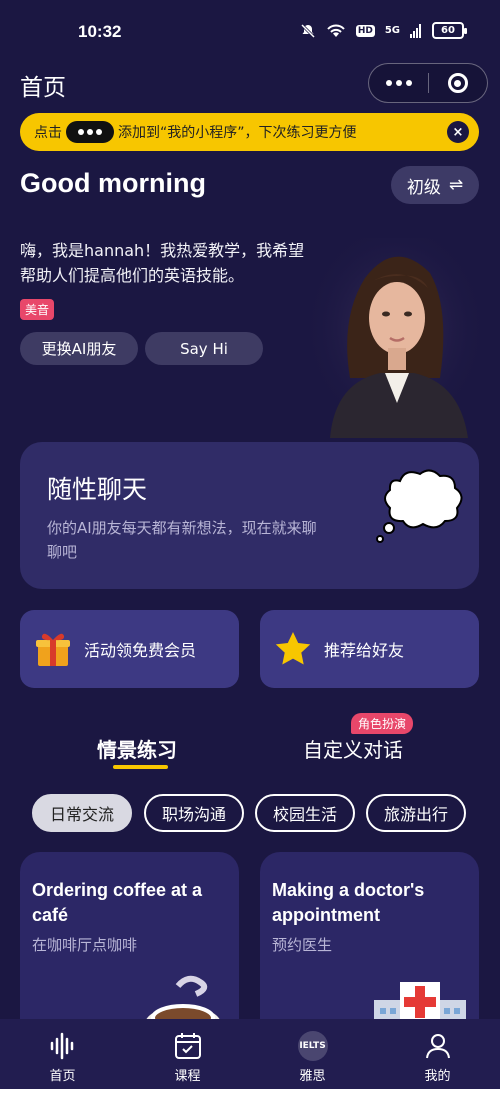  Describe the element at coordinates (423, 187) in the screenshot. I see `level-label: 初级` at that location.